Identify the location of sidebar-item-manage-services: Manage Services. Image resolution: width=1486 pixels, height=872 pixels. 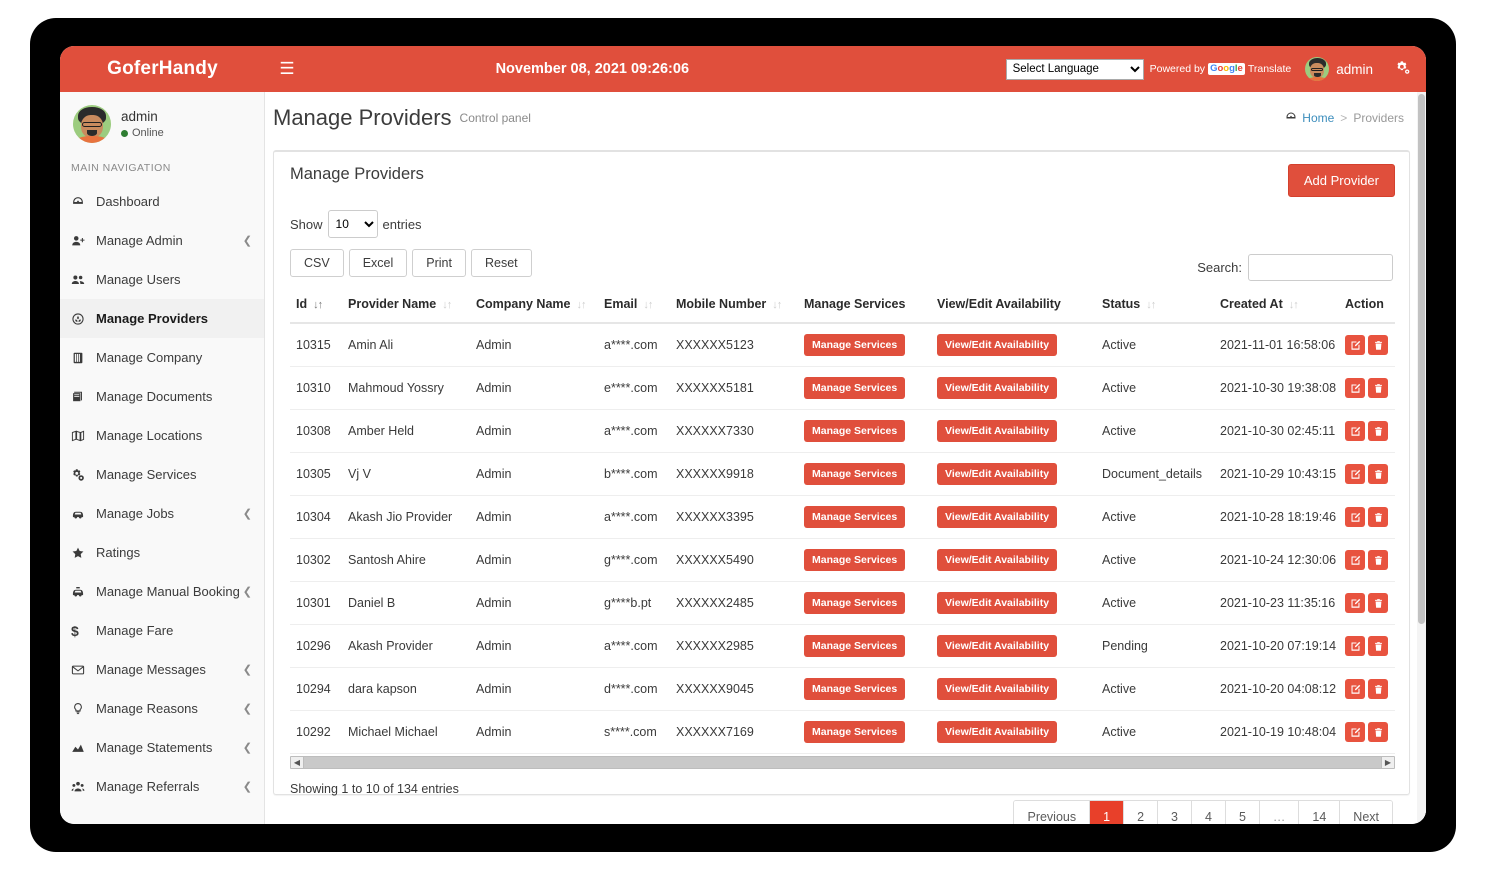
(162, 474).